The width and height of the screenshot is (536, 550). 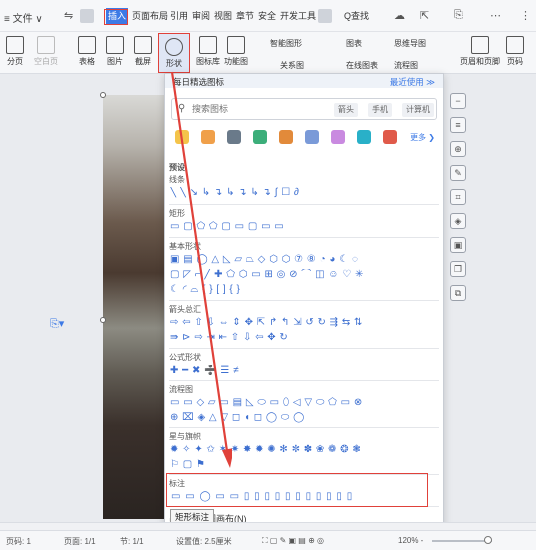 What do you see at coordinates (293, 541) in the screenshot?
I see `view-icons: ⛶ ▢ ✎ ▣ ▤ ⊕ ◎` at bounding box center [293, 541].